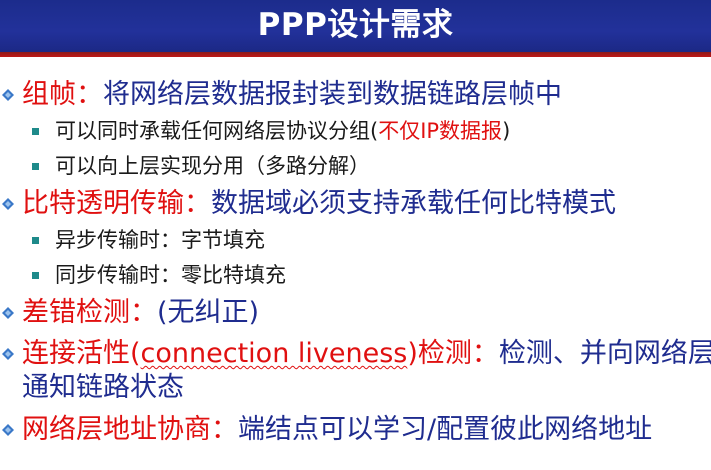 The width and height of the screenshot is (711, 470). I want to click on bullet-body: 数据域必须支持承载任何比特模式, so click(413, 203).